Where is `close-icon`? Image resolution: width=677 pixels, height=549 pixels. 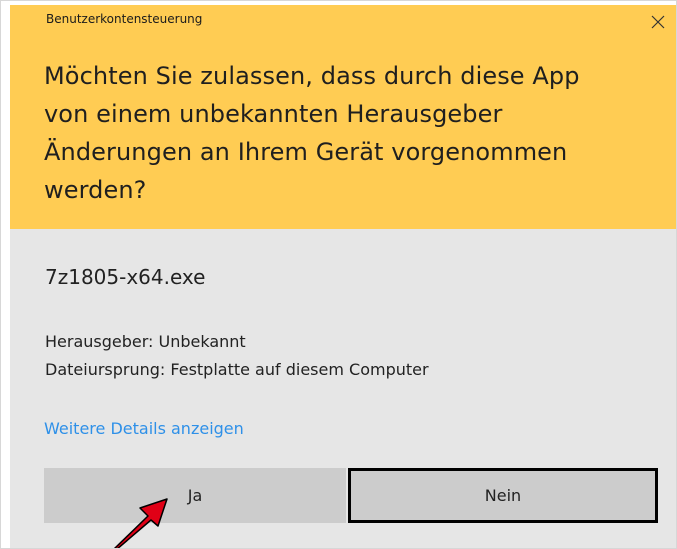 close-icon is located at coordinates (658, 22).